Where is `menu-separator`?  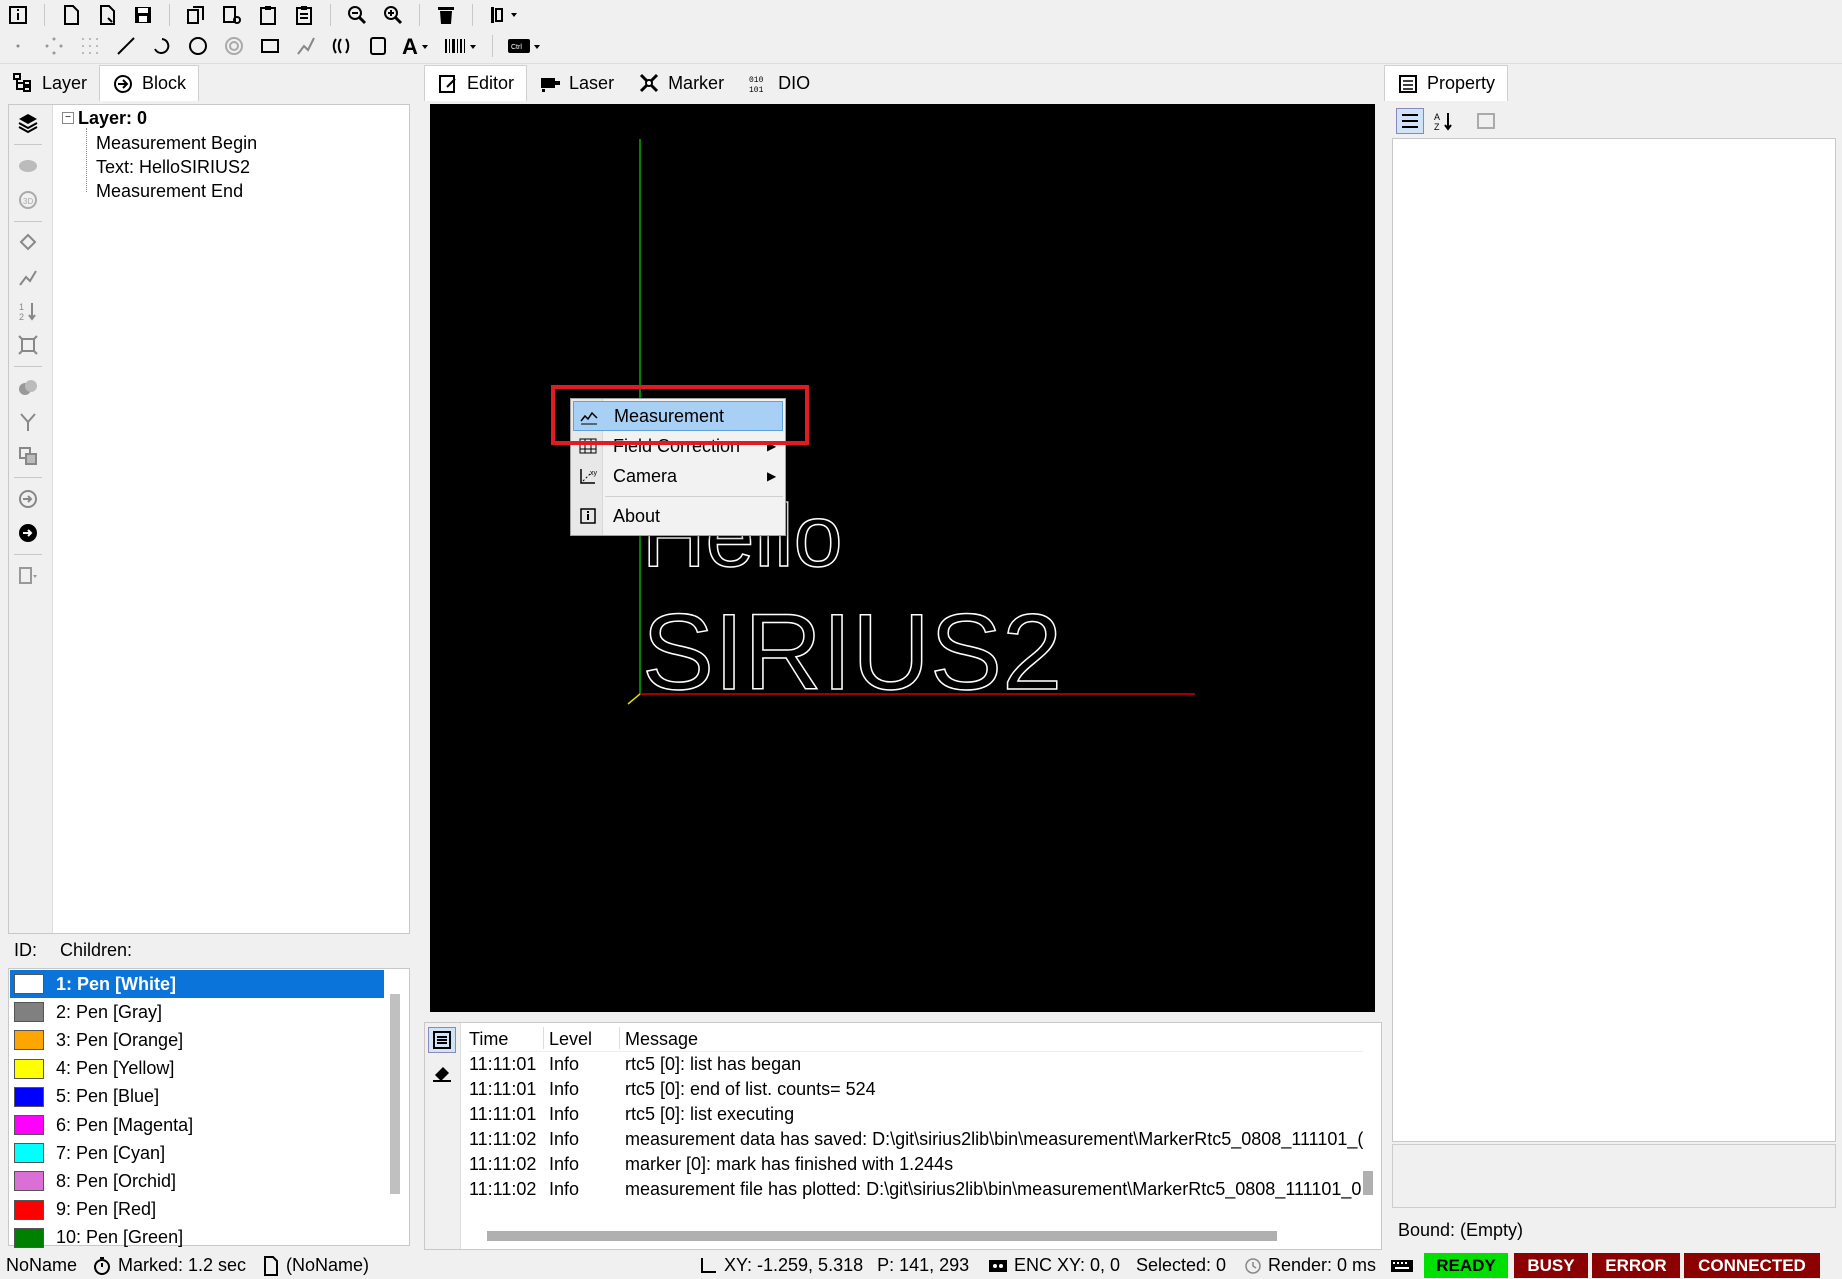 menu-separator is located at coordinates (694, 496).